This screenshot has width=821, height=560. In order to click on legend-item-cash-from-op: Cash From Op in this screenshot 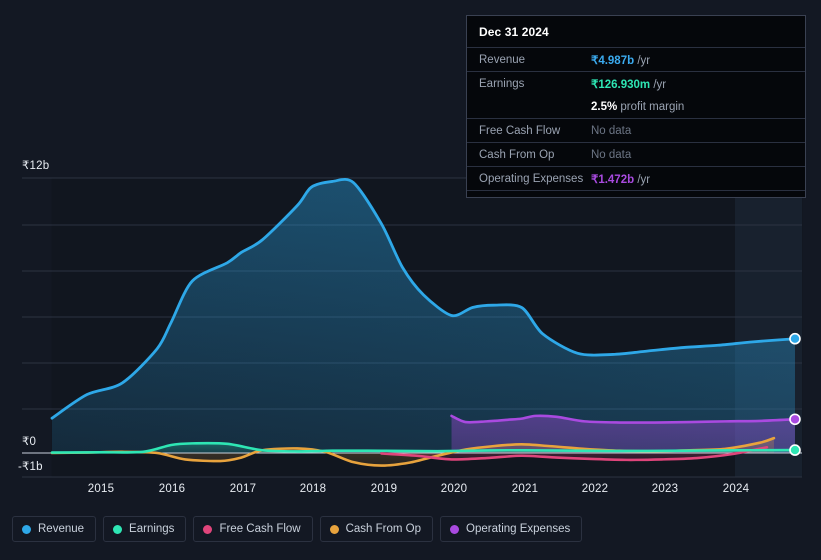, I will do `click(376, 529)`.